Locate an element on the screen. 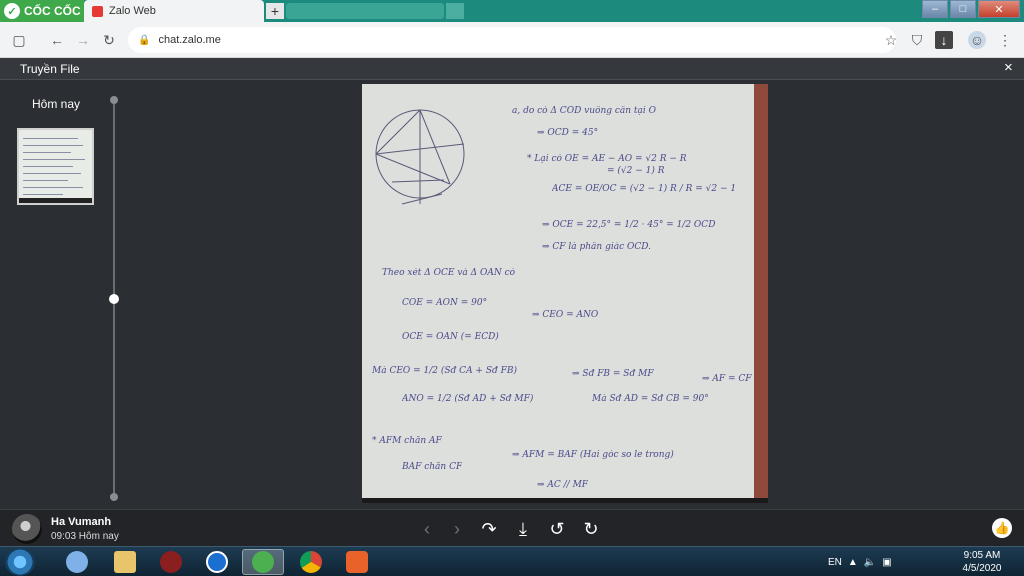 Image resolution: width=1024 pixels, height=576 pixels. taskbar-ccleaner is located at coordinates (217, 562).